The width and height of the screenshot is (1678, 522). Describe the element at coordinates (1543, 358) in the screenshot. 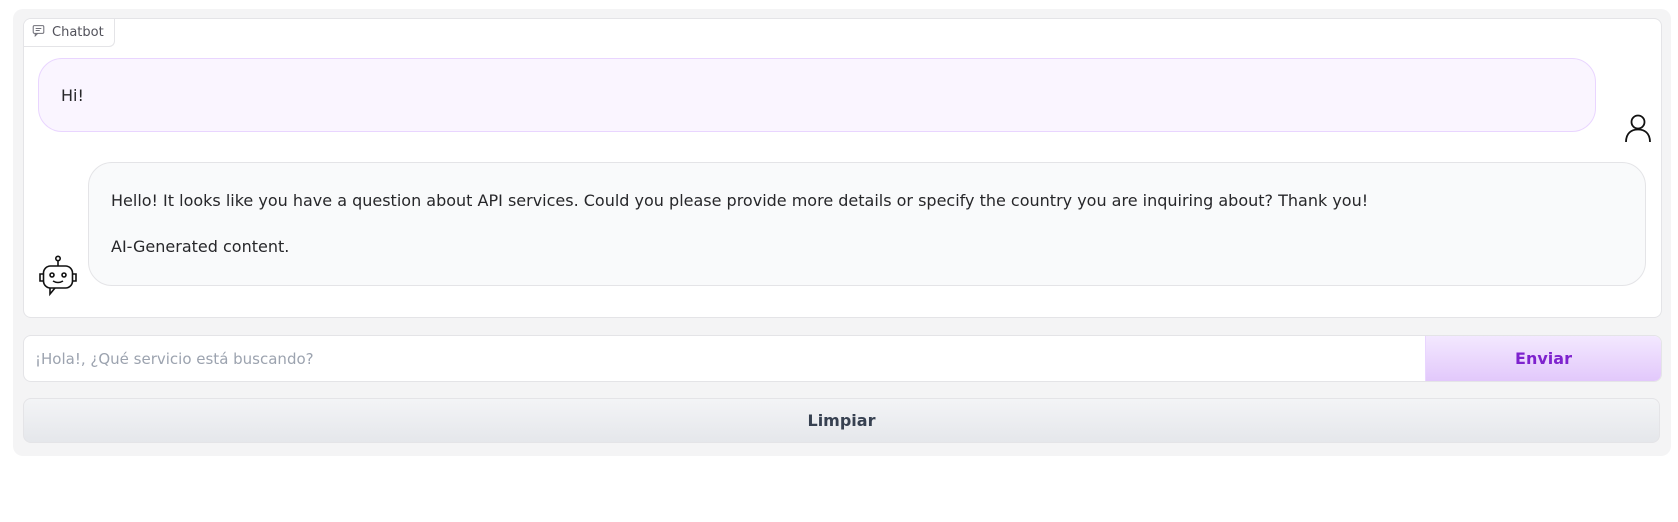

I see `send-button: Enviar` at that location.